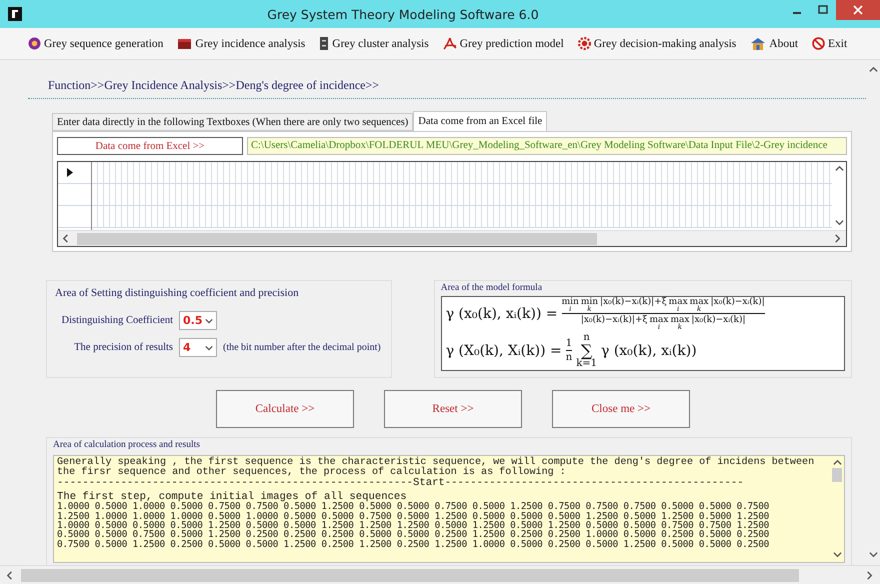 This screenshot has width=880, height=584. Describe the element at coordinates (547, 146) in the screenshot. I see `file-path-field: C:\Users\Camelia\Dropbox\FOLDERUL MEU\Grey_Modeling_Software_en\Grey Modeling Software\Data Input File\2-Grey incidence` at that location.